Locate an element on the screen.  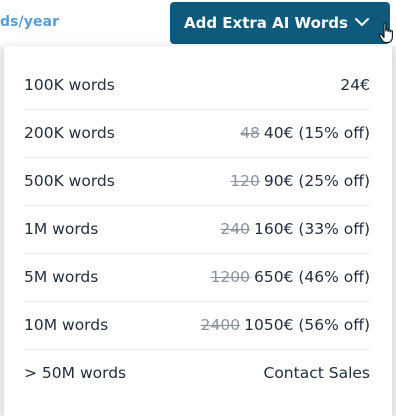
option-price-value: 650€ (46% off) is located at coordinates (311, 277).